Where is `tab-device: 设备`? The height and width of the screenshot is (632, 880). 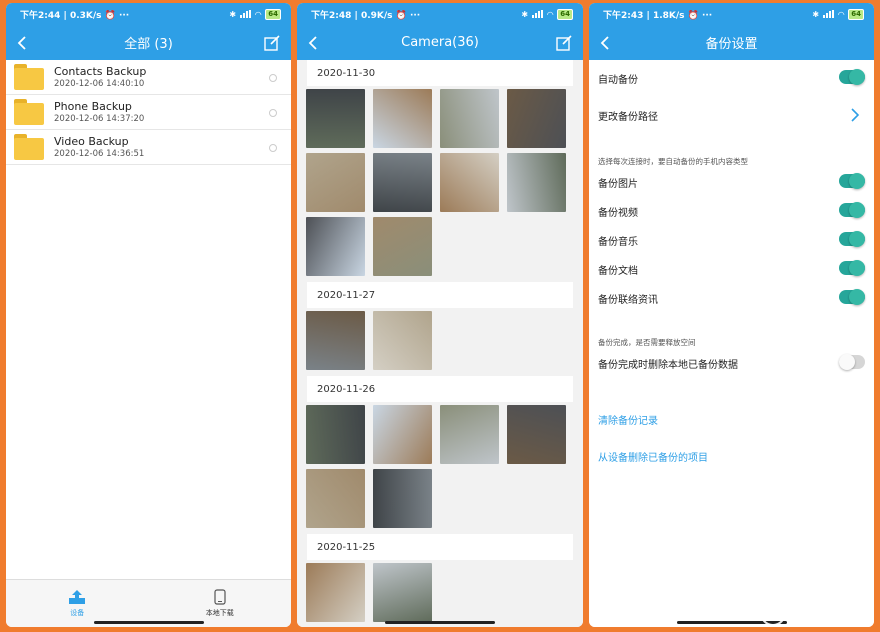 tab-device: 设备 is located at coordinates (77, 603).